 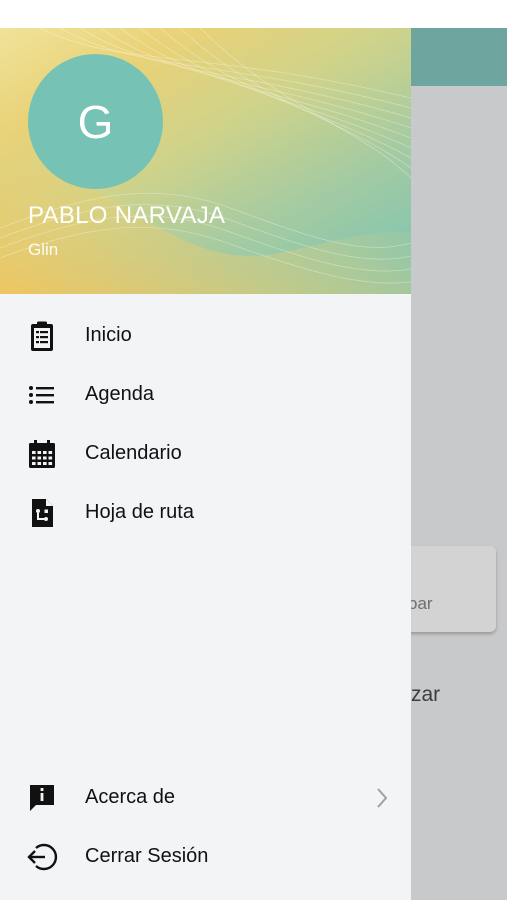 I want to click on menu-item-agenda: Agenda, so click(x=205, y=395).